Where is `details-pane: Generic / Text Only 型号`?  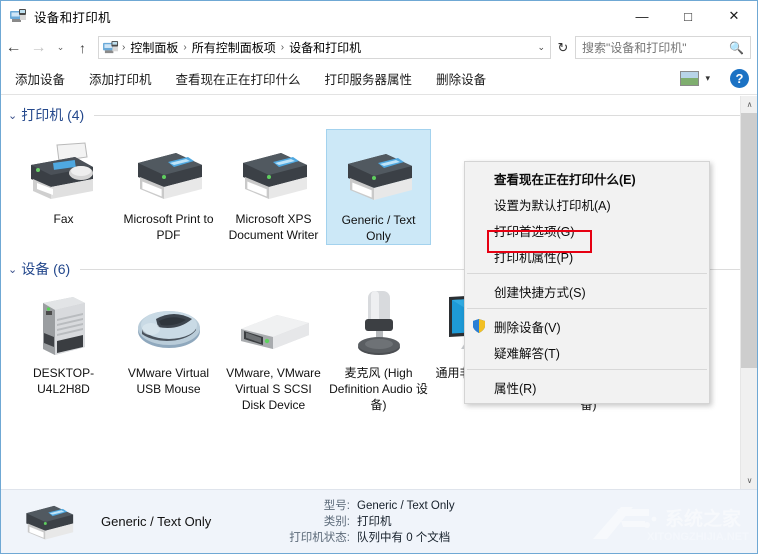 details-pane: Generic / Text Only 型号 is located at coordinates (379, 521).